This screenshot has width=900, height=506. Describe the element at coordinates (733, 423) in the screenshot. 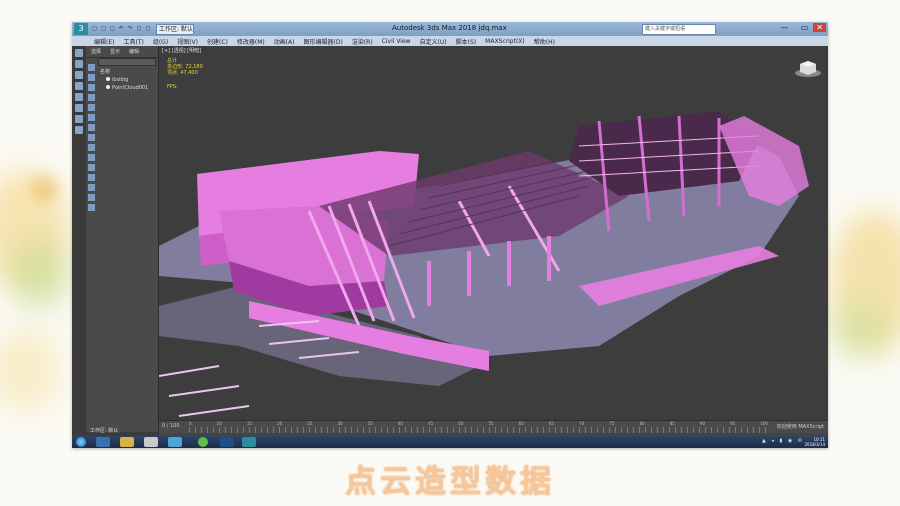

I see `tick-label: 95` at that location.